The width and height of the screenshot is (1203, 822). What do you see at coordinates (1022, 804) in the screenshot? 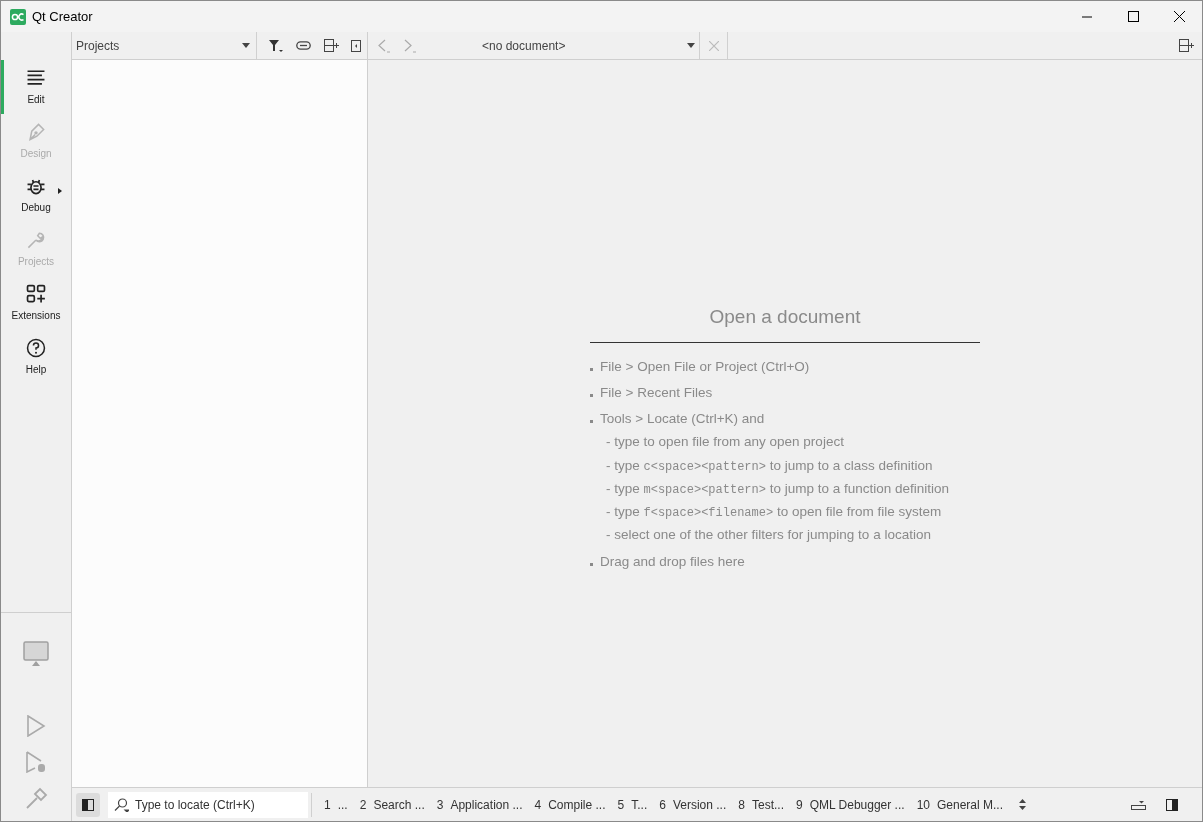
I see `up-down-arrows-icon` at bounding box center [1022, 804].